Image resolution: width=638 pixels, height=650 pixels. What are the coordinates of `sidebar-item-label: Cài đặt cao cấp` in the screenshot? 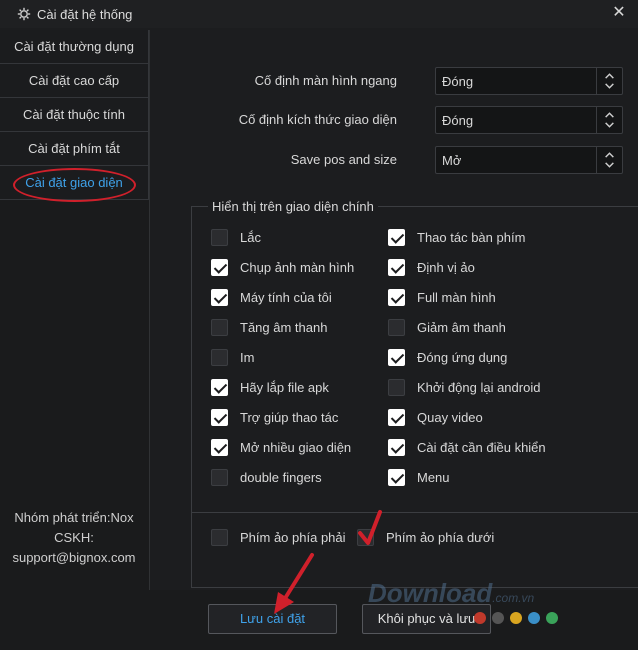 It's located at (74, 80).